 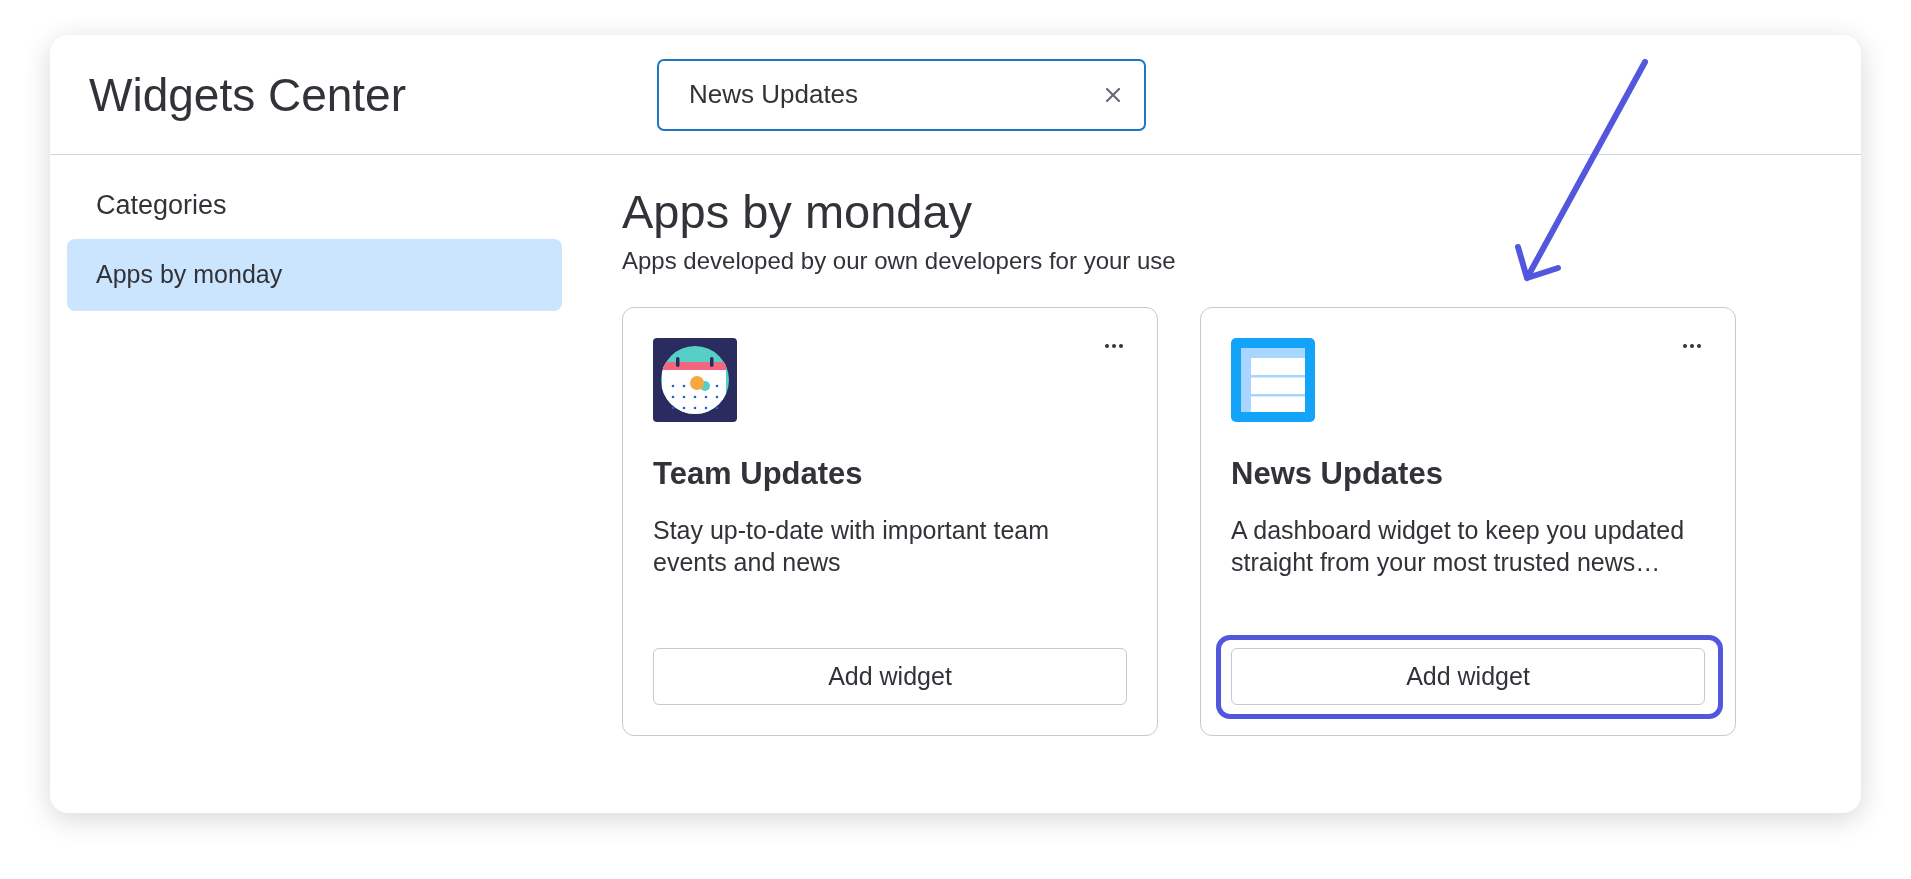 What do you see at coordinates (852, 546) in the screenshot?
I see `card-description: Stay up-to-date with important team events and news` at bounding box center [852, 546].